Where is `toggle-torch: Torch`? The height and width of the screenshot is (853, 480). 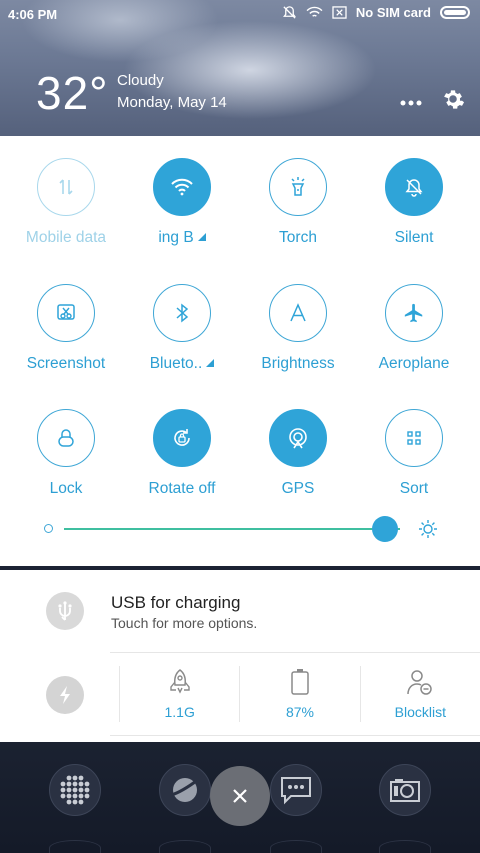
toggle-torch: Torch is located at coordinates (298, 203).